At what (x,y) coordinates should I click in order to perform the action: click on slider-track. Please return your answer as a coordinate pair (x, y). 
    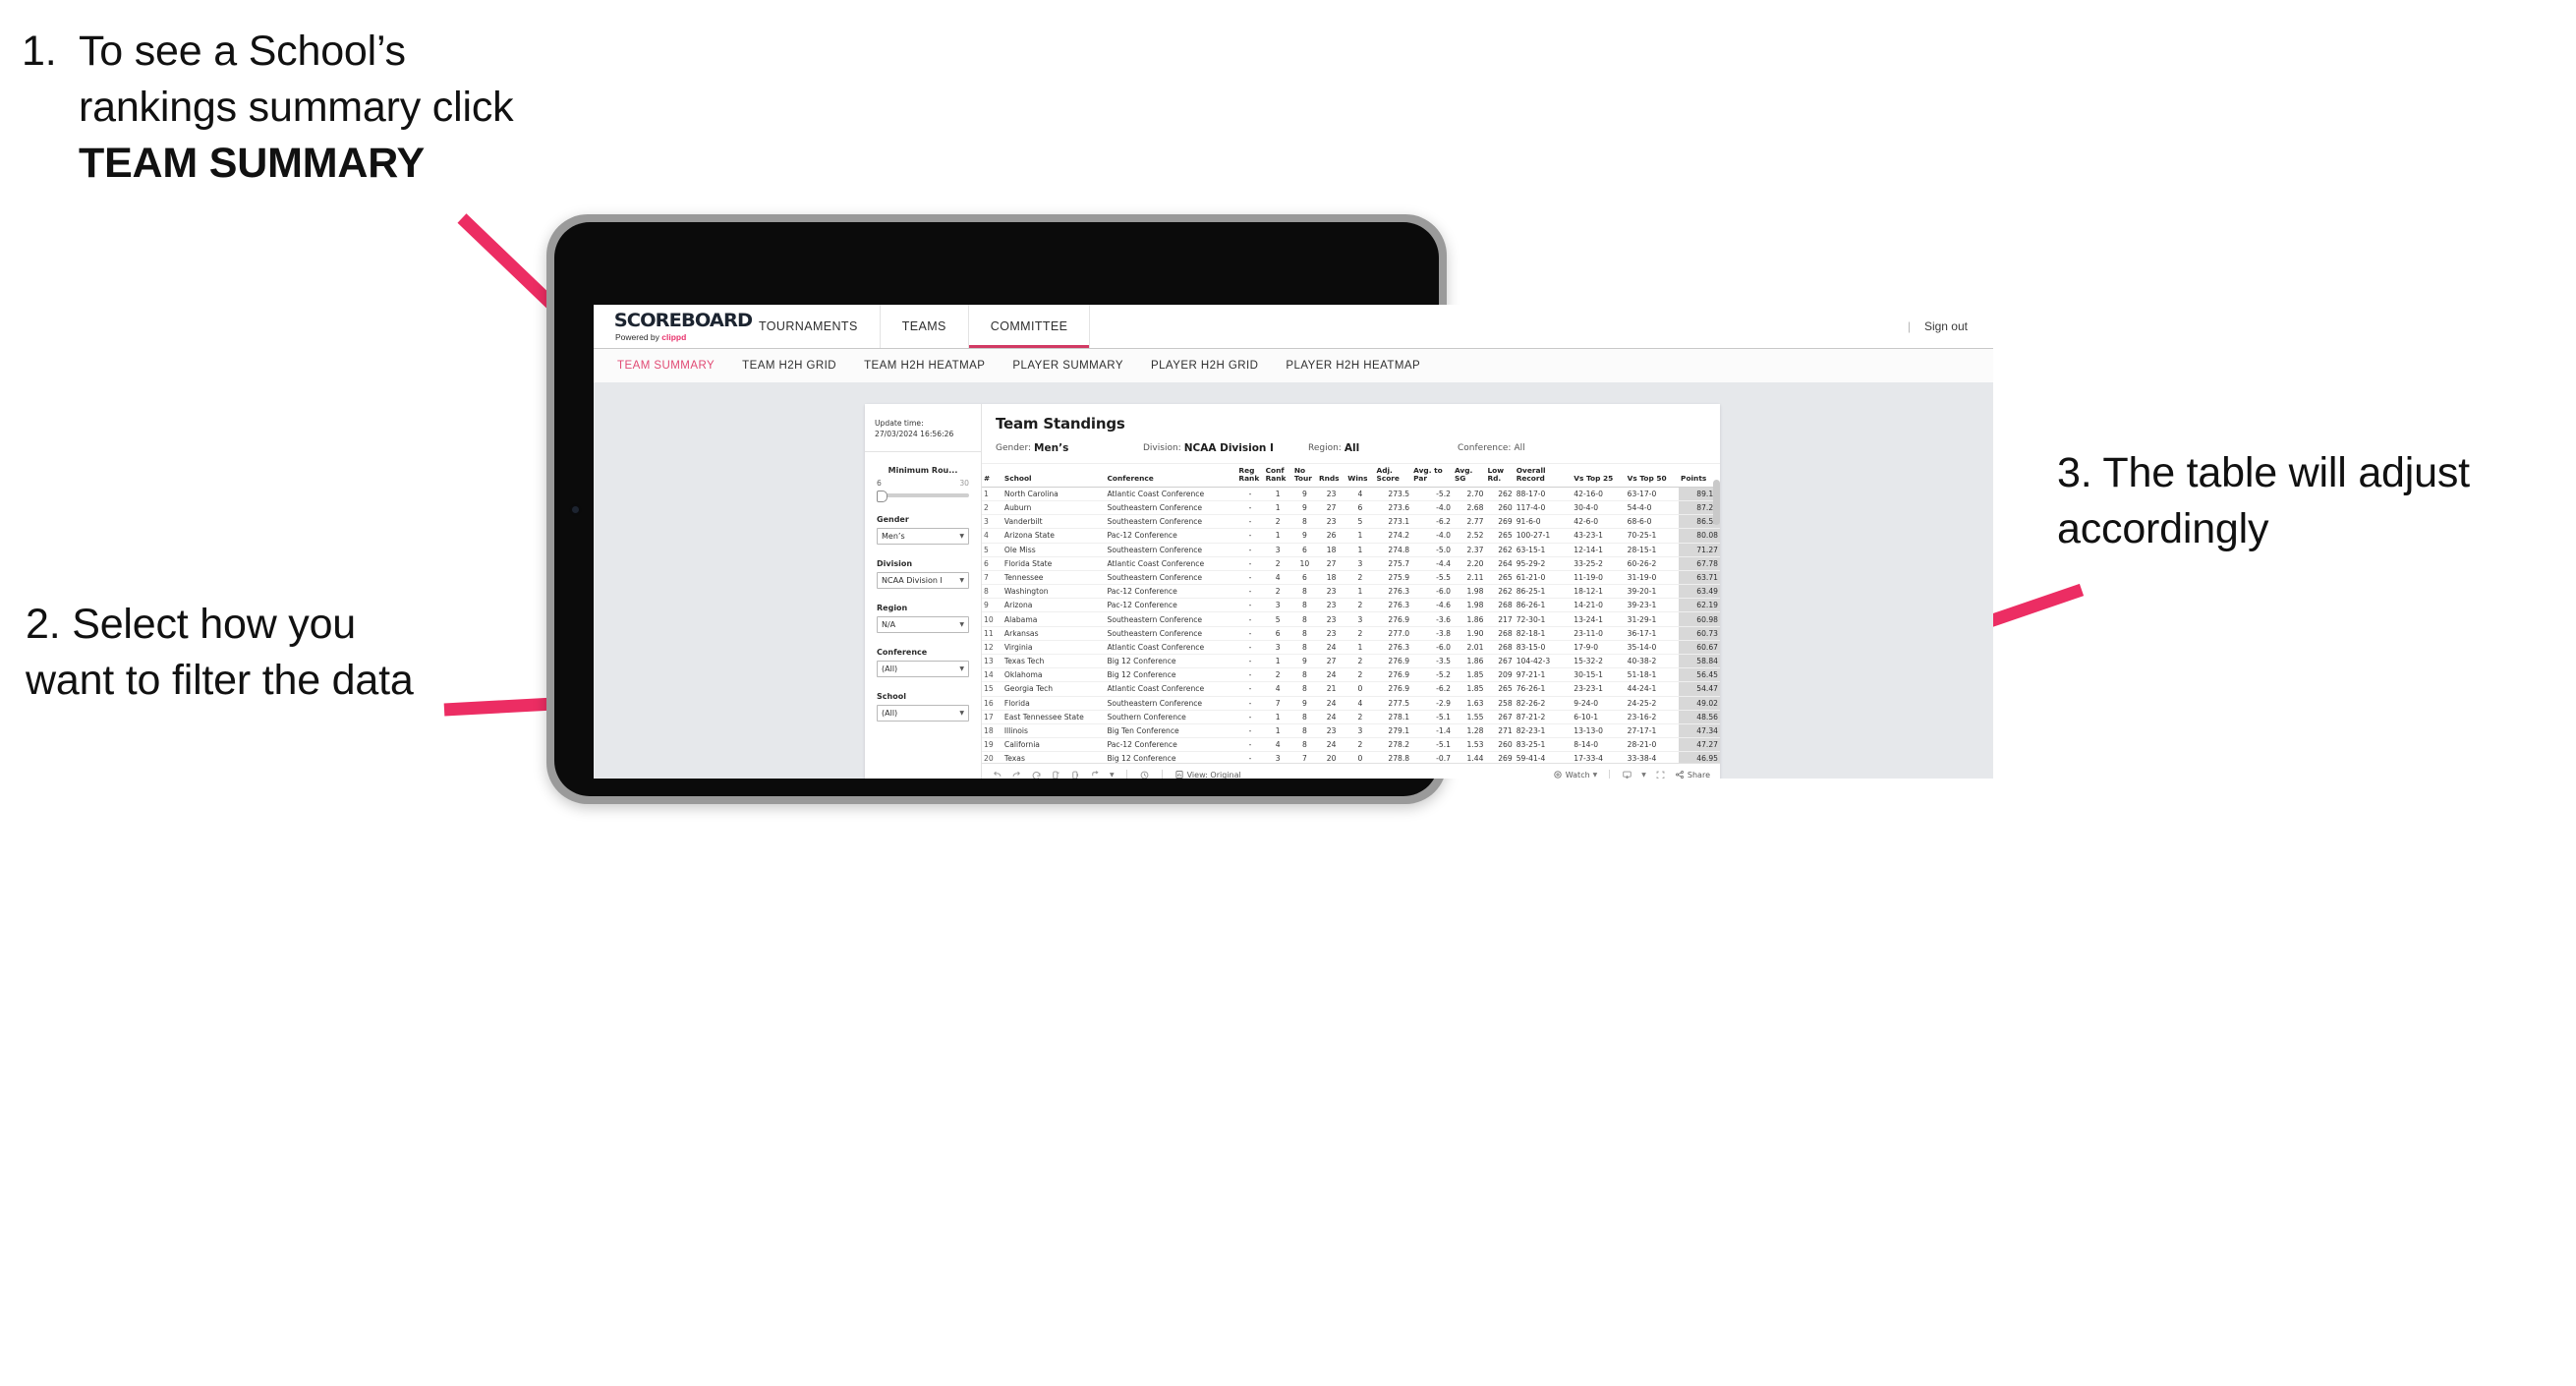
    Looking at the image, I should click on (923, 497).